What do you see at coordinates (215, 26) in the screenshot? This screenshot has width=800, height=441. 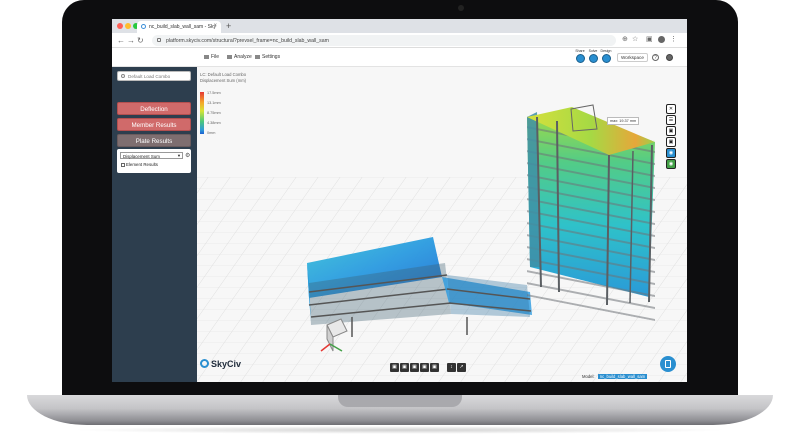 I see `tab-close-icon: ×` at bounding box center [215, 26].